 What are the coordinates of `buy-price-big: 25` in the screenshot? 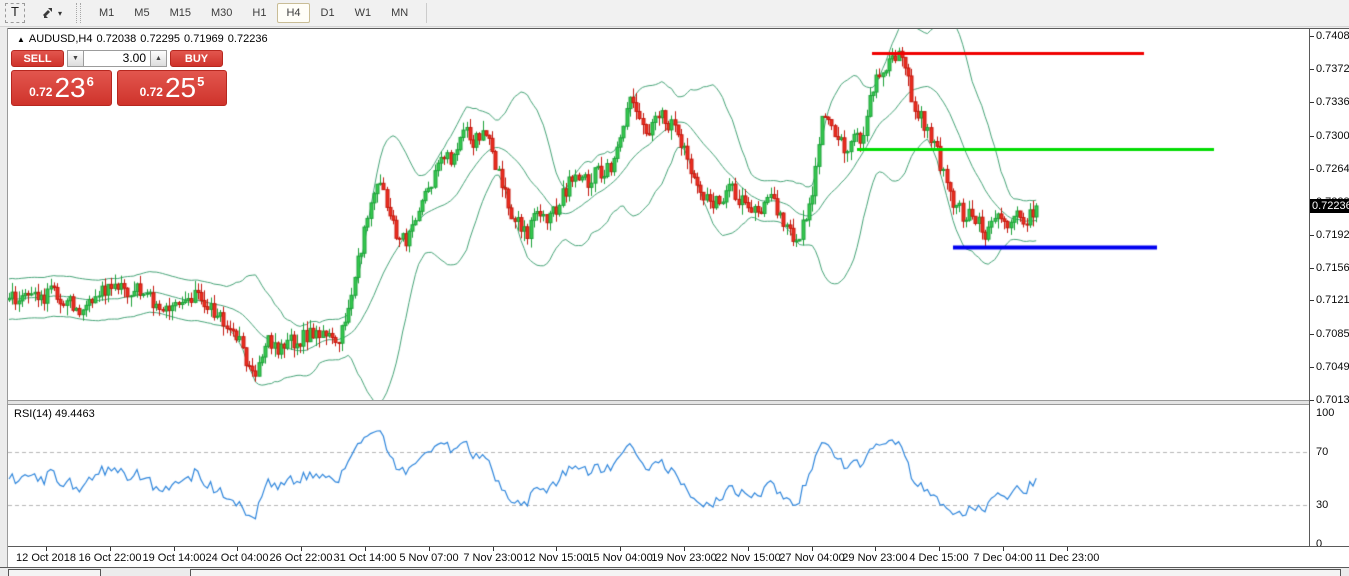 It's located at (180, 87).